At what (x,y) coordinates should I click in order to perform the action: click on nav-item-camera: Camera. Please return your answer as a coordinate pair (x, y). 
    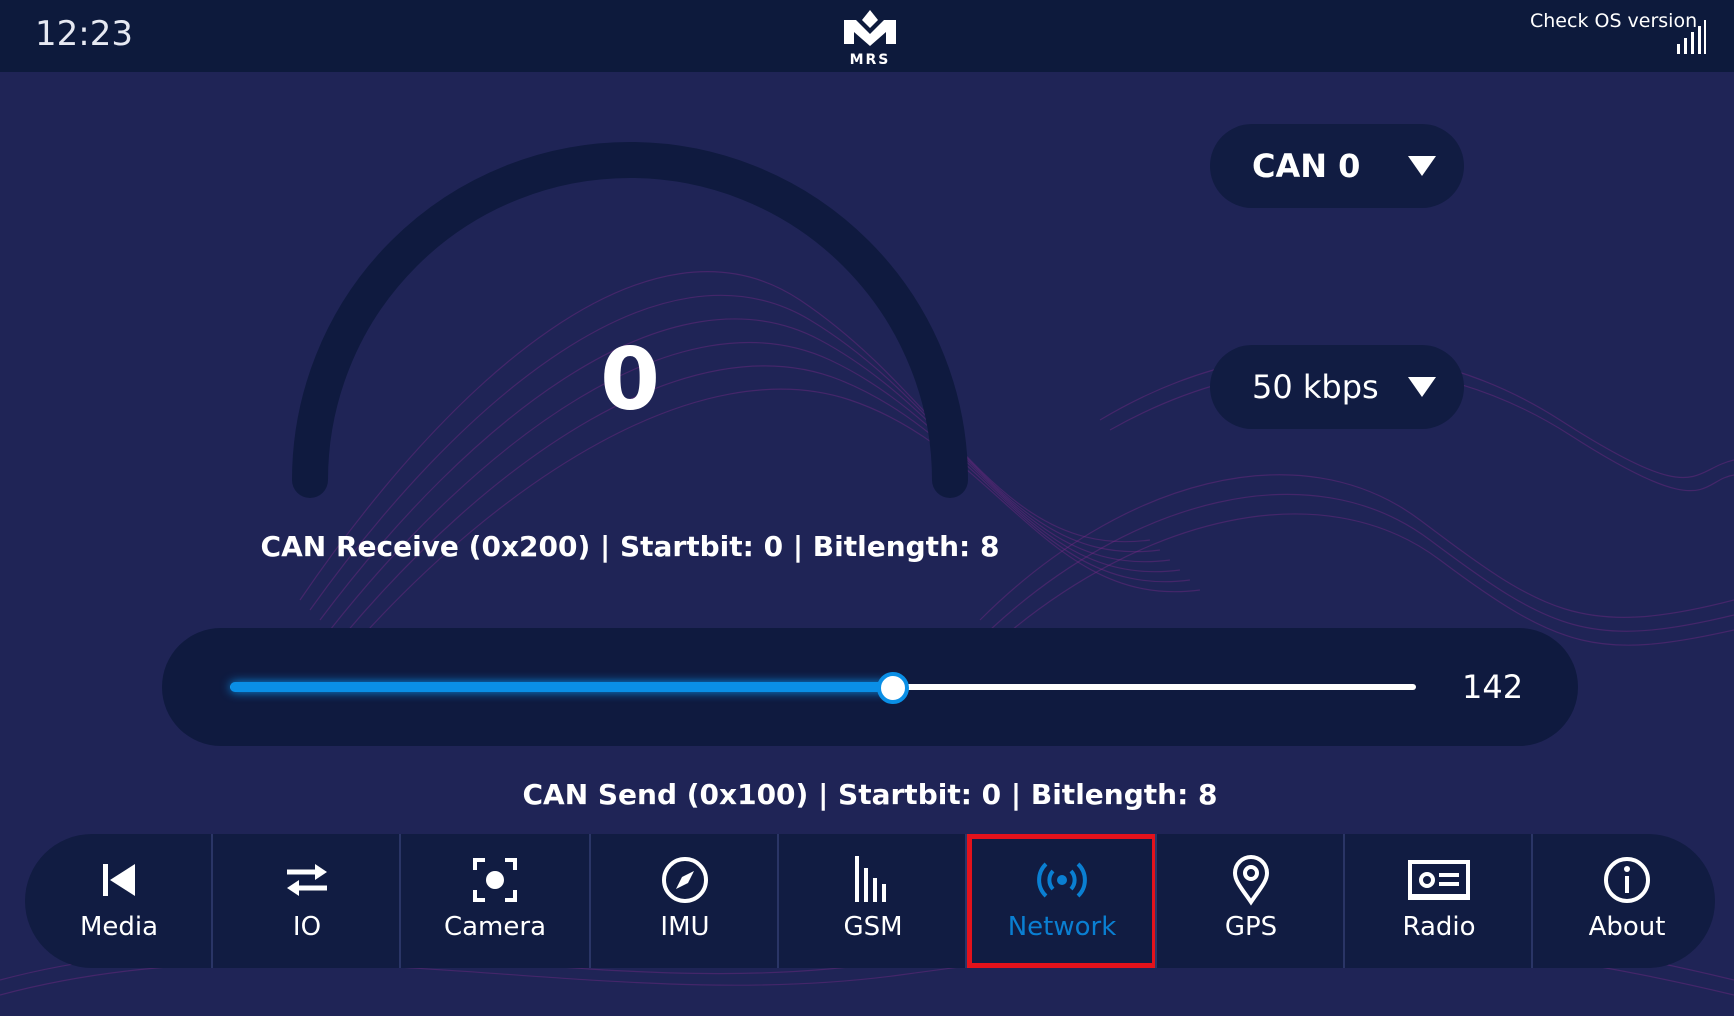
    Looking at the image, I should click on (495, 901).